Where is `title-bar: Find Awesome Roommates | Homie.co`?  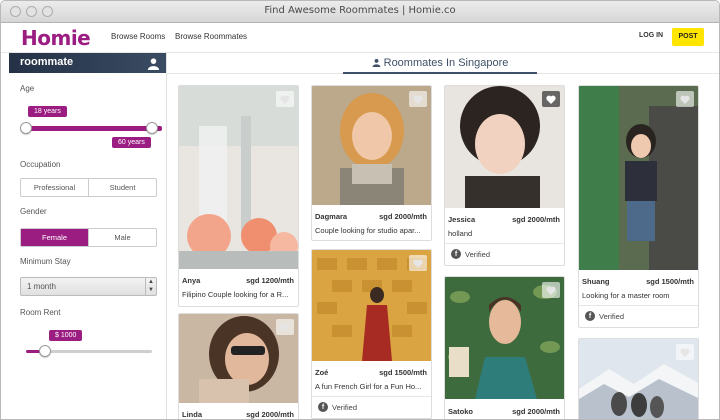
title-bar: Find Awesome Roommates | Homie.co is located at coordinates (360, 12).